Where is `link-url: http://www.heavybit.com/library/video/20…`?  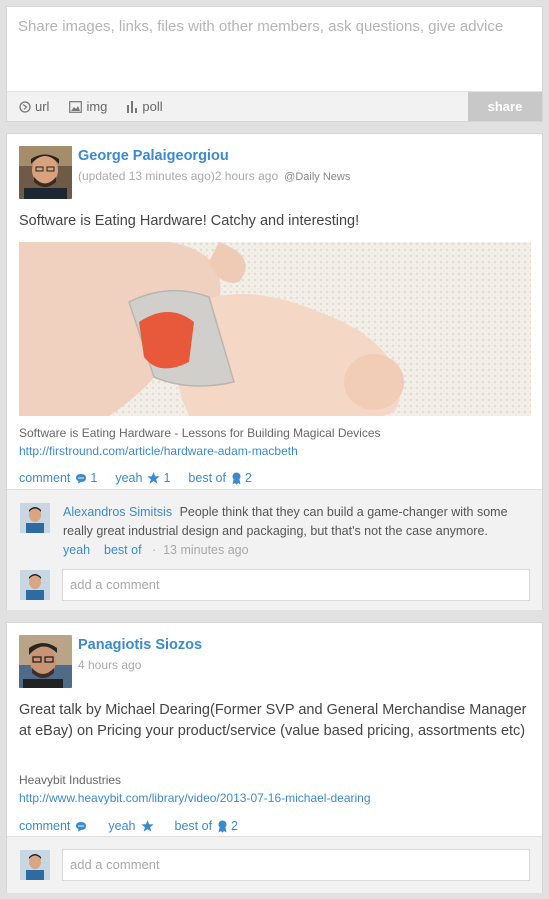 link-url: http://www.heavybit.com/library/video/20… is located at coordinates (195, 798).